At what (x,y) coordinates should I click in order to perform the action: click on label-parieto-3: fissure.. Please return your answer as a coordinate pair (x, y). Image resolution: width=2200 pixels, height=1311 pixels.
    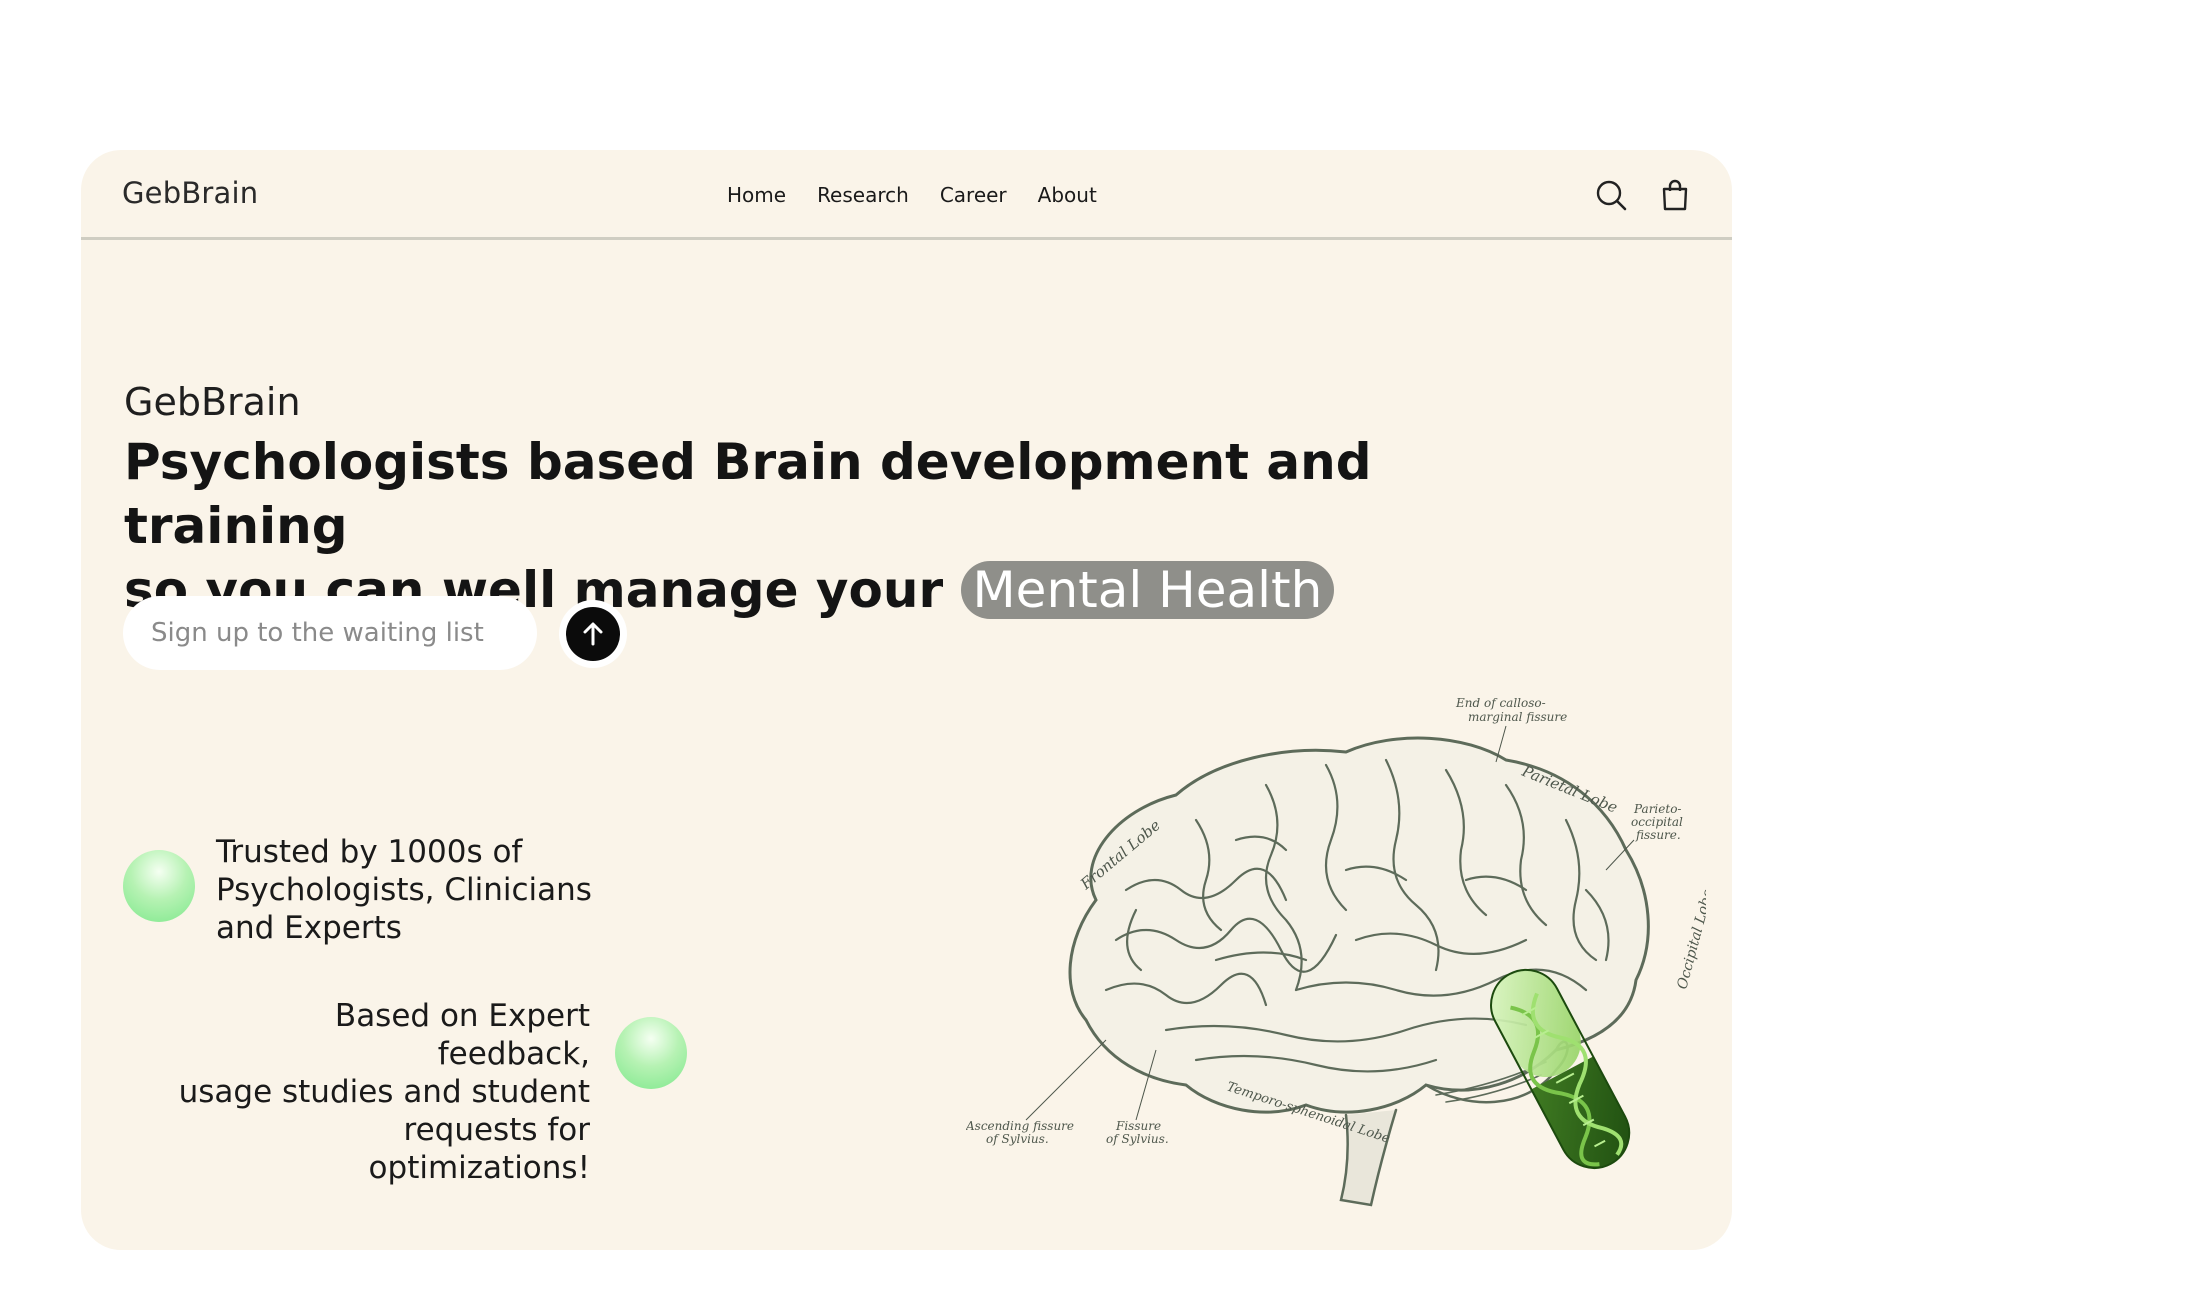
    Looking at the image, I should click on (1658, 835).